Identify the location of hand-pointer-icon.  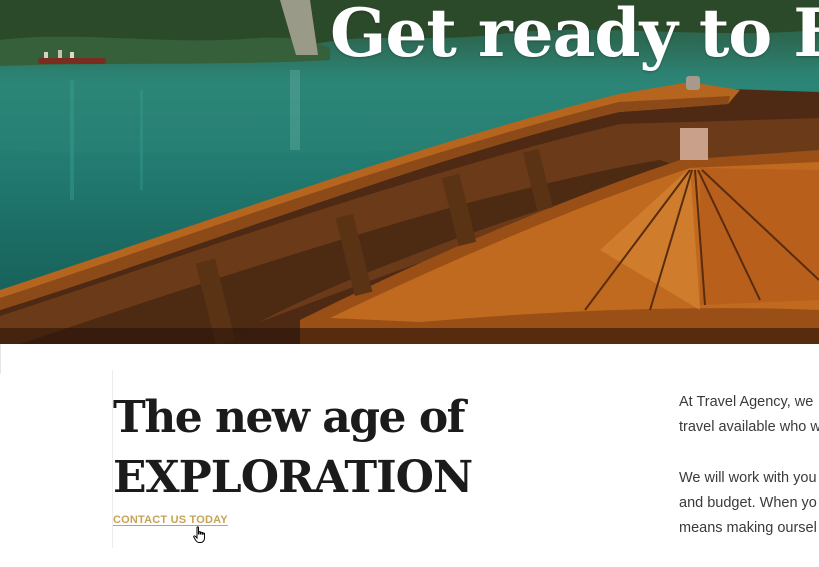
(200, 537).